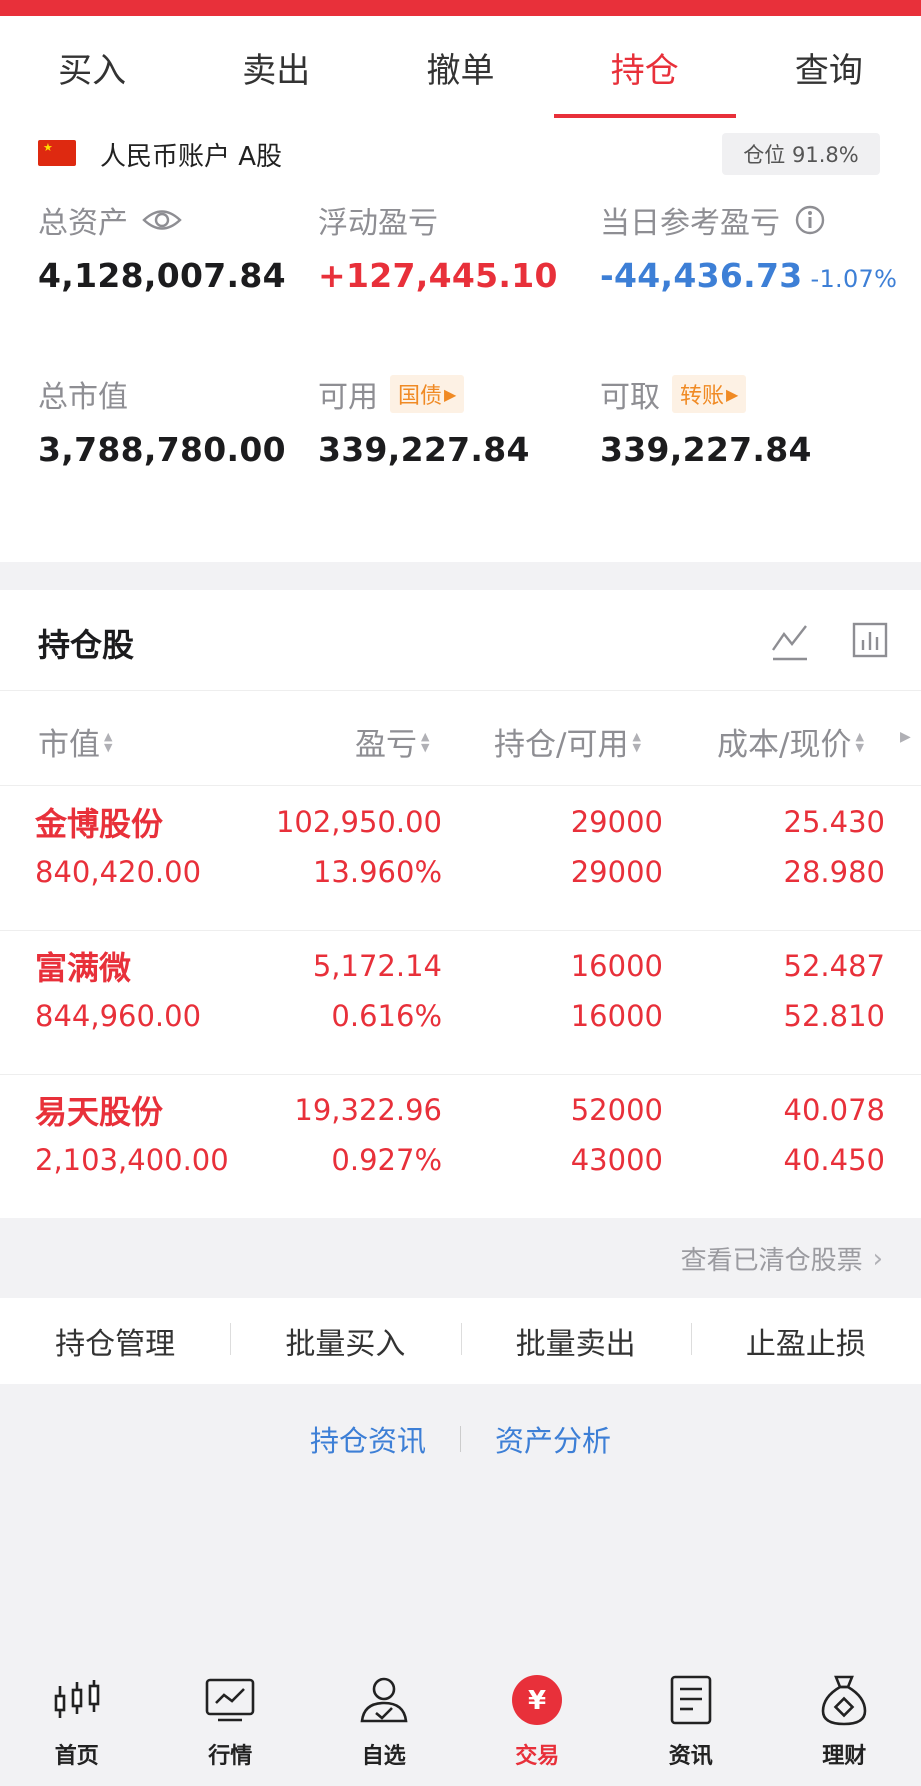 Image resolution: width=921 pixels, height=1786 pixels. Describe the element at coordinates (616, 872) in the screenshot. I see `stock-available-qty: 29000` at that location.